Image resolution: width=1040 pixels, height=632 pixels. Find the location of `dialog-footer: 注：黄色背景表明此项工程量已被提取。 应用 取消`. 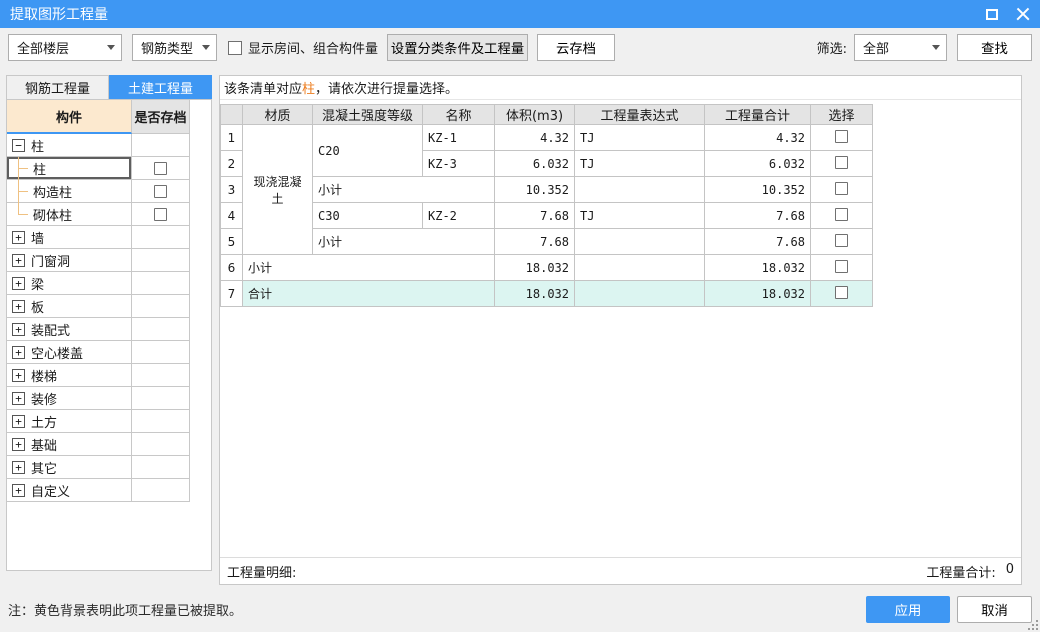

dialog-footer: 注：黄色背景表明此项工程量已被提取。 应用 取消 is located at coordinates (520, 609).